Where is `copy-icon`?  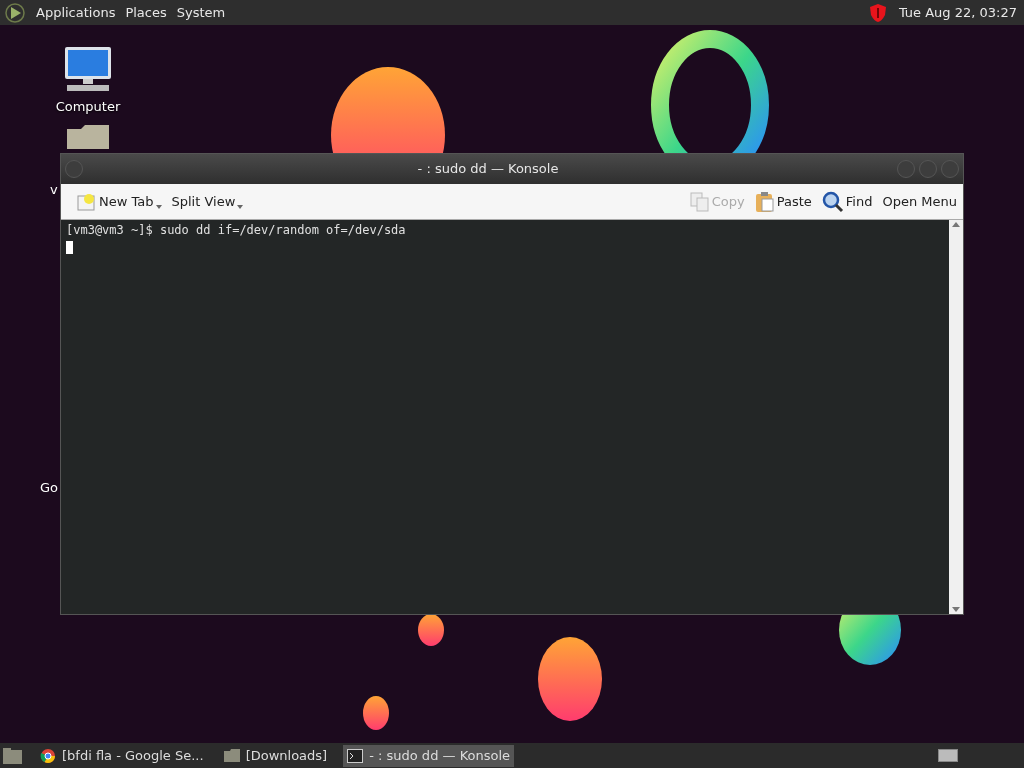 copy-icon is located at coordinates (699, 201).